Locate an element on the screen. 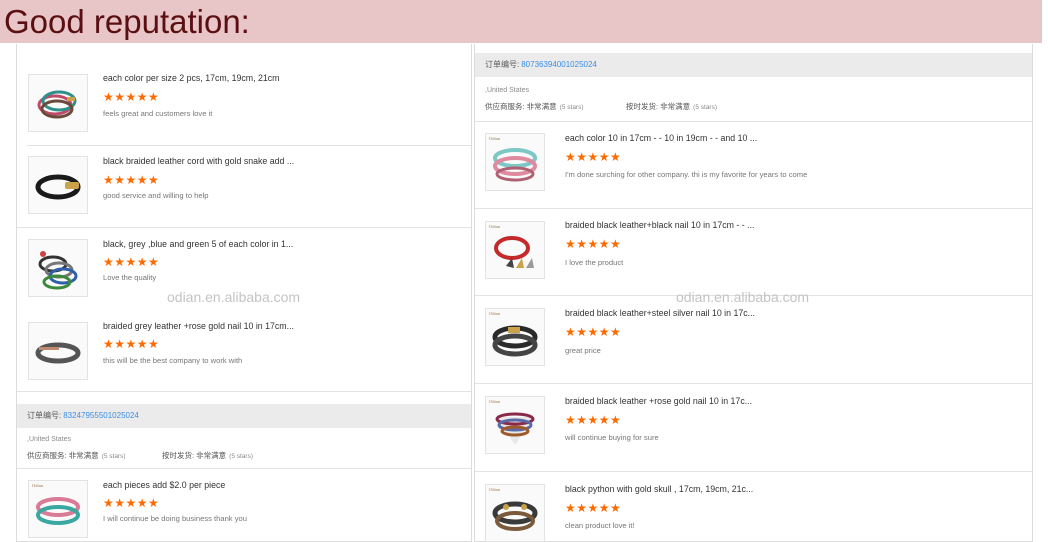 This screenshot has width=1048, height=542. order-header: 订单编号: 80736394001025024 is located at coordinates (753, 65).